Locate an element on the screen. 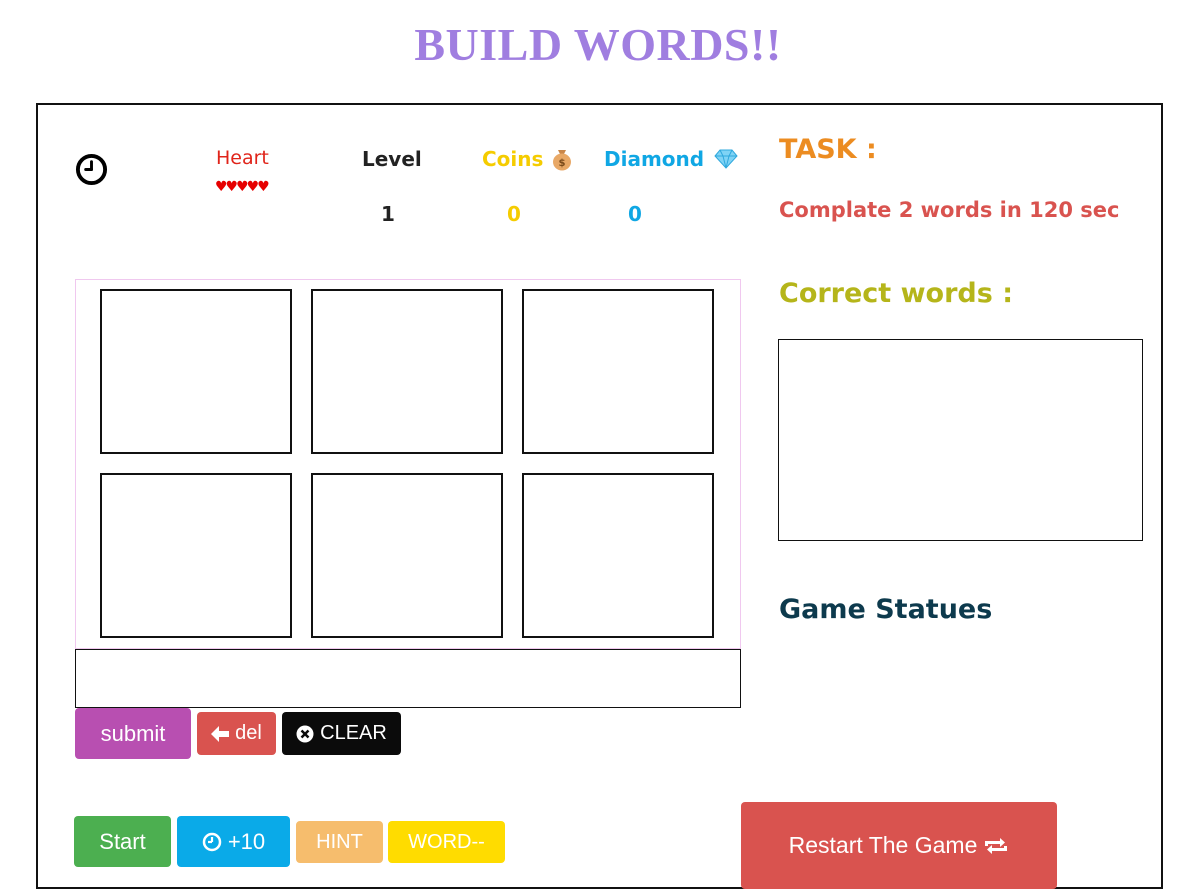  coins-value: 0 is located at coordinates (514, 214).